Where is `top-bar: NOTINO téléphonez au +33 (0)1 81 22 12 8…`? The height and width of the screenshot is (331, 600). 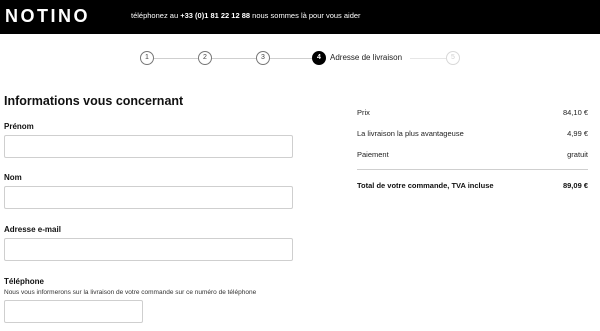 top-bar: NOTINO téléphonez au +33 (0)1 81 22 12 8… is located at coordinates (300, 17).